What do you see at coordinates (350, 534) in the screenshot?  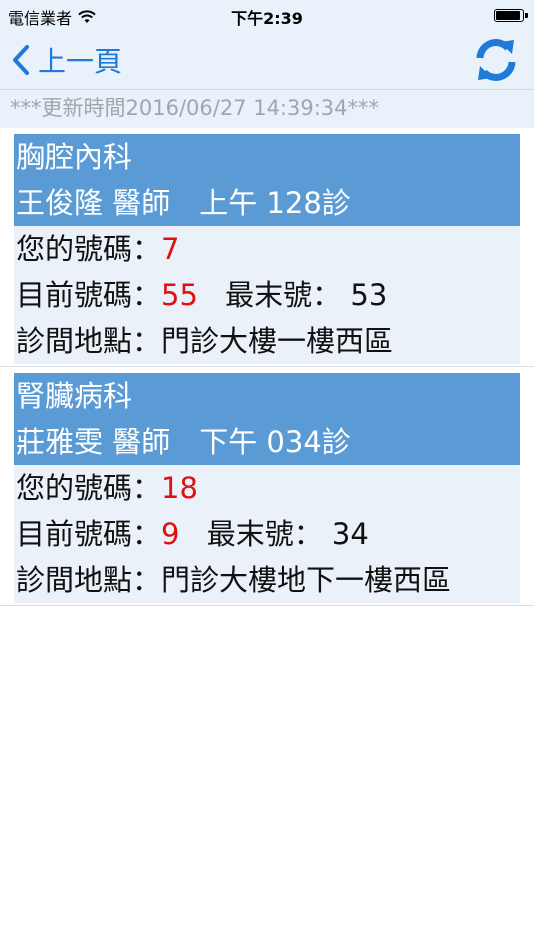 I see `last-number-value: 34` at bounding box center [350, 534].